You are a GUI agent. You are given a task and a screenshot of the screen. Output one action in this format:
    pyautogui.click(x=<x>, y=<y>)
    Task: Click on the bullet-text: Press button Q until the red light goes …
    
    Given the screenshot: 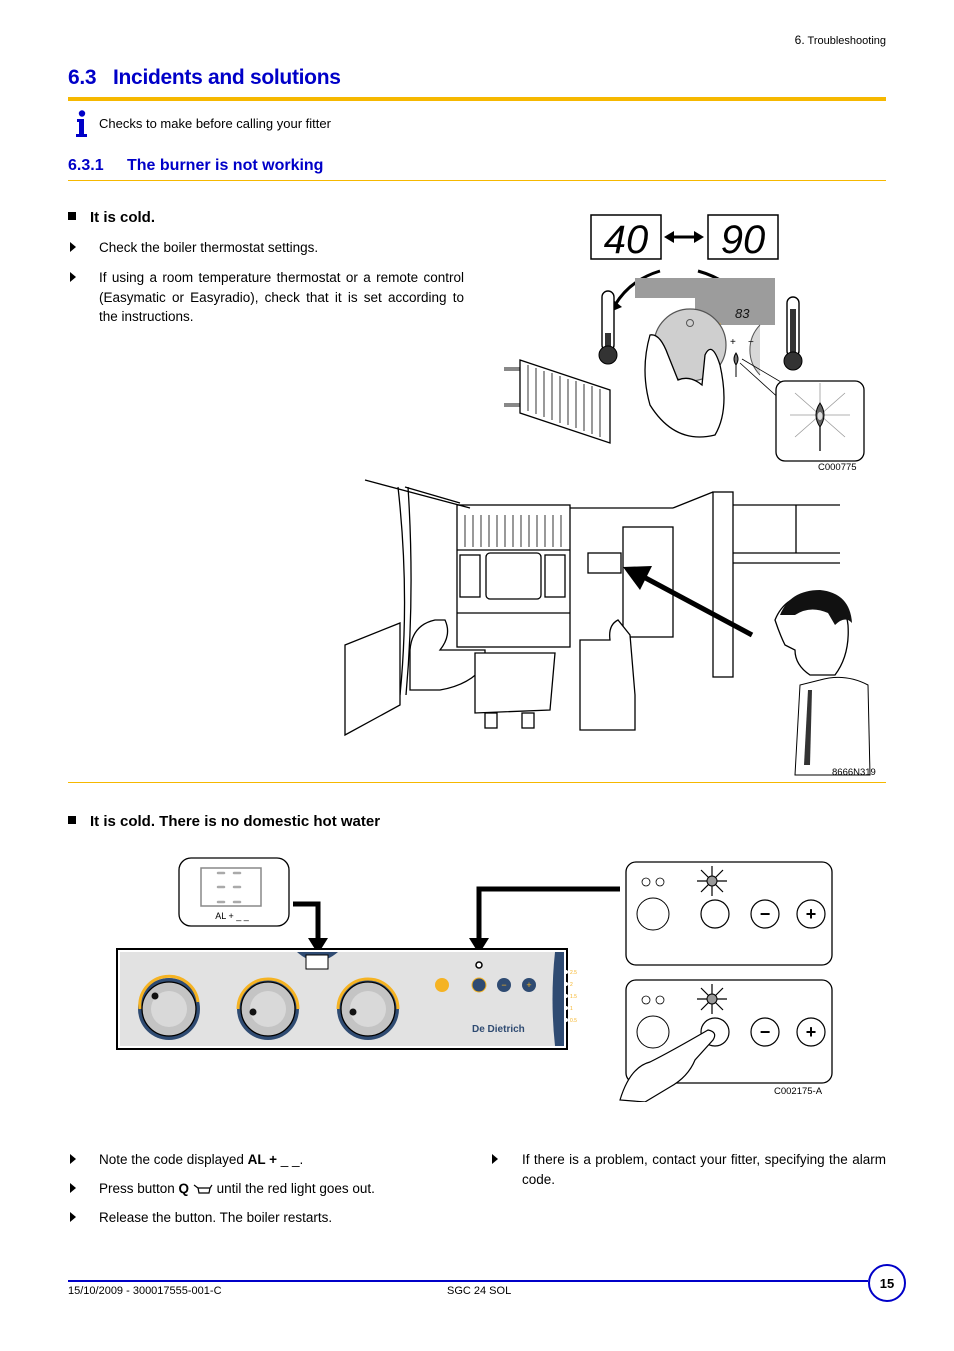 What is the action you would take?
    pyautogui.click(x=237, y=1189)
    